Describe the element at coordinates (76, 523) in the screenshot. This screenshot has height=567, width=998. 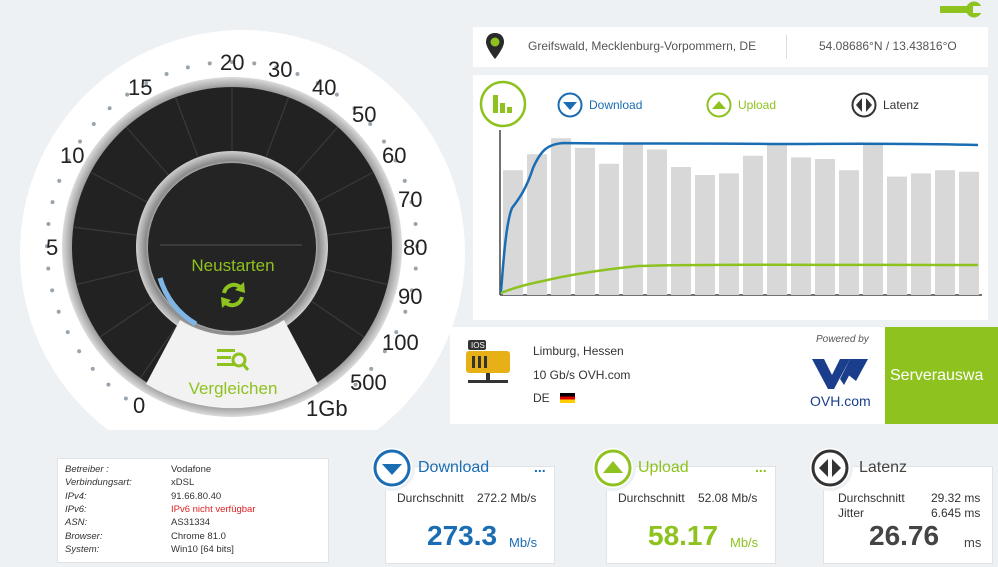
I see `info-key: ASN:` at that location.